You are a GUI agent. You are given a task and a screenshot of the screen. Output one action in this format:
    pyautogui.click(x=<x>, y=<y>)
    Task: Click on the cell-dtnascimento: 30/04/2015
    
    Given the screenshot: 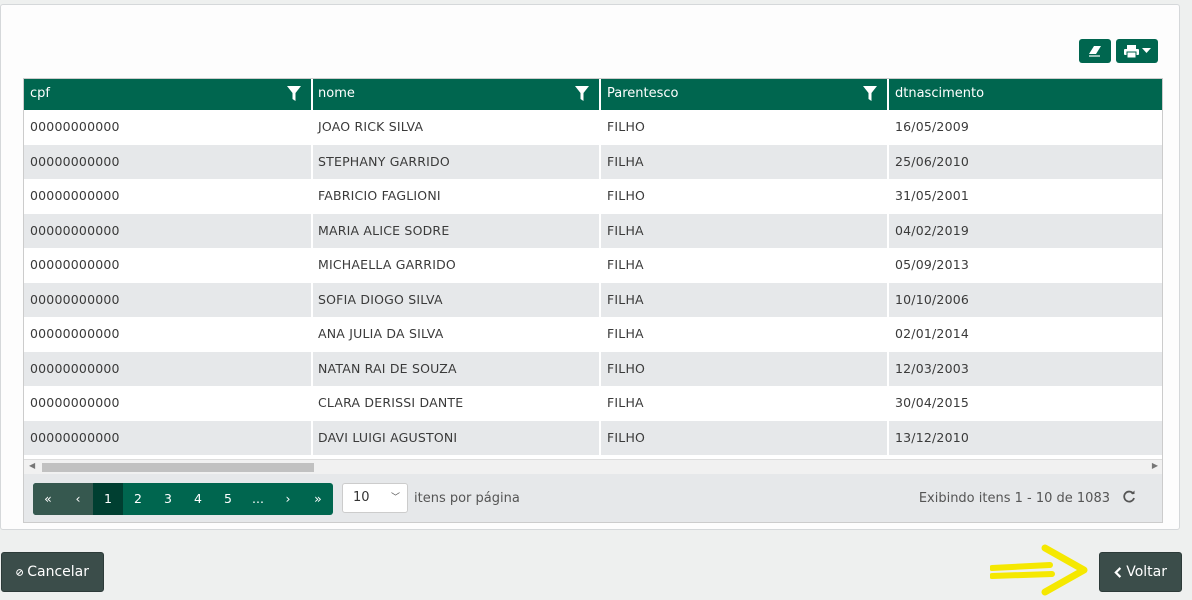 What is the action you would take?
    pyautogui.click(x=1025, y=403)
    